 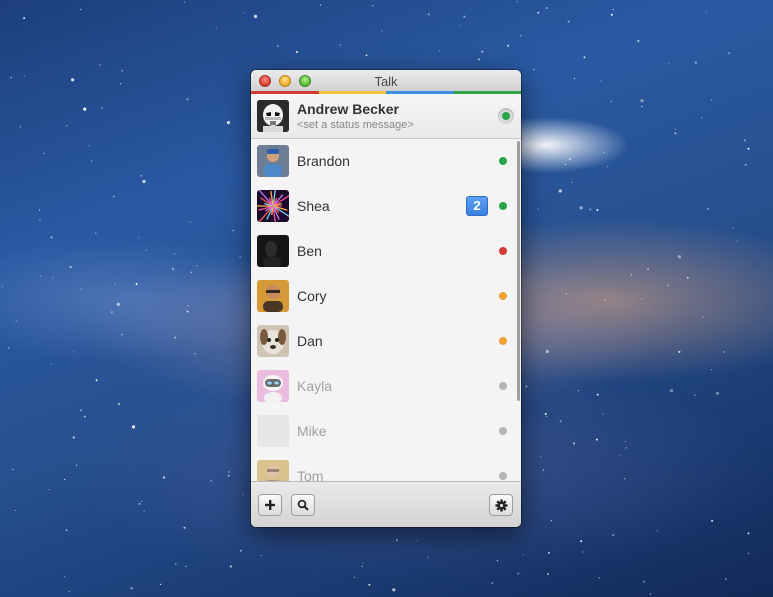 What do you see at coordinates (310, 474) in the screenshot?
I see `contact-name: Tom` at bounding box center [310, 474].